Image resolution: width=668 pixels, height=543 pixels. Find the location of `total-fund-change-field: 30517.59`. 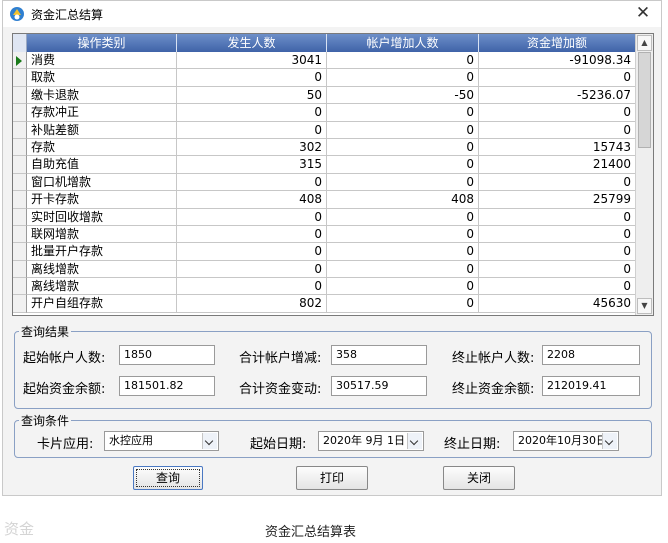

total-fund-change-field: 30517.59 is located at coordinates (379, 386).